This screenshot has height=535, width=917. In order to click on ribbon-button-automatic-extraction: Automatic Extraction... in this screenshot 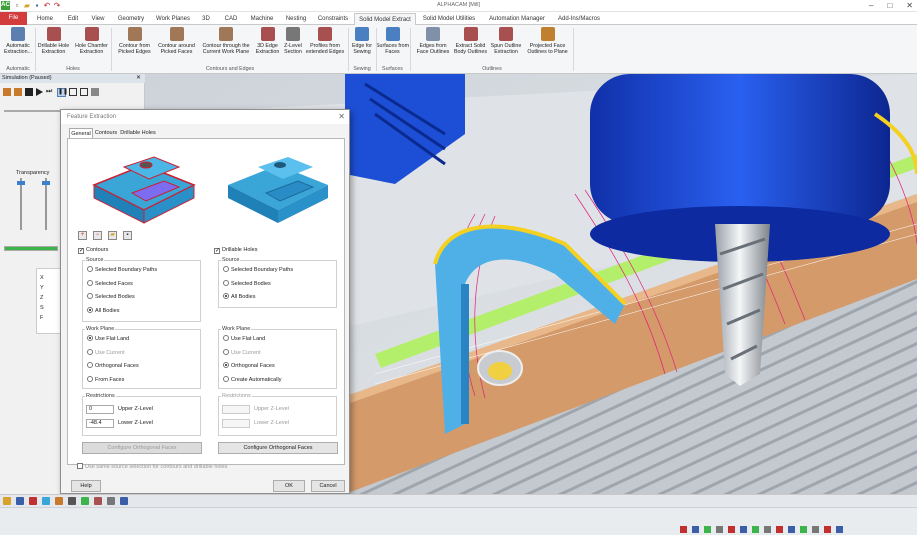, I will do `click(18, 46)`.